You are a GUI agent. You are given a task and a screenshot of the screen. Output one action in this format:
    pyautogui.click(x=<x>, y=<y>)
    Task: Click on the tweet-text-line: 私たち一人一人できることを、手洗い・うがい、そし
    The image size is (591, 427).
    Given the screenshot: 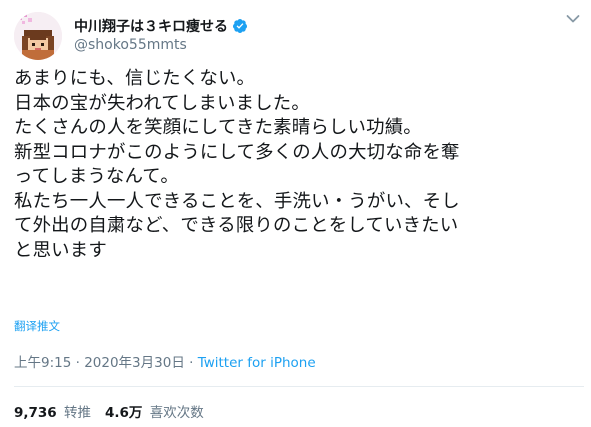 What is the action you would take?
    pyautogui.click(x=237, y=201)
    